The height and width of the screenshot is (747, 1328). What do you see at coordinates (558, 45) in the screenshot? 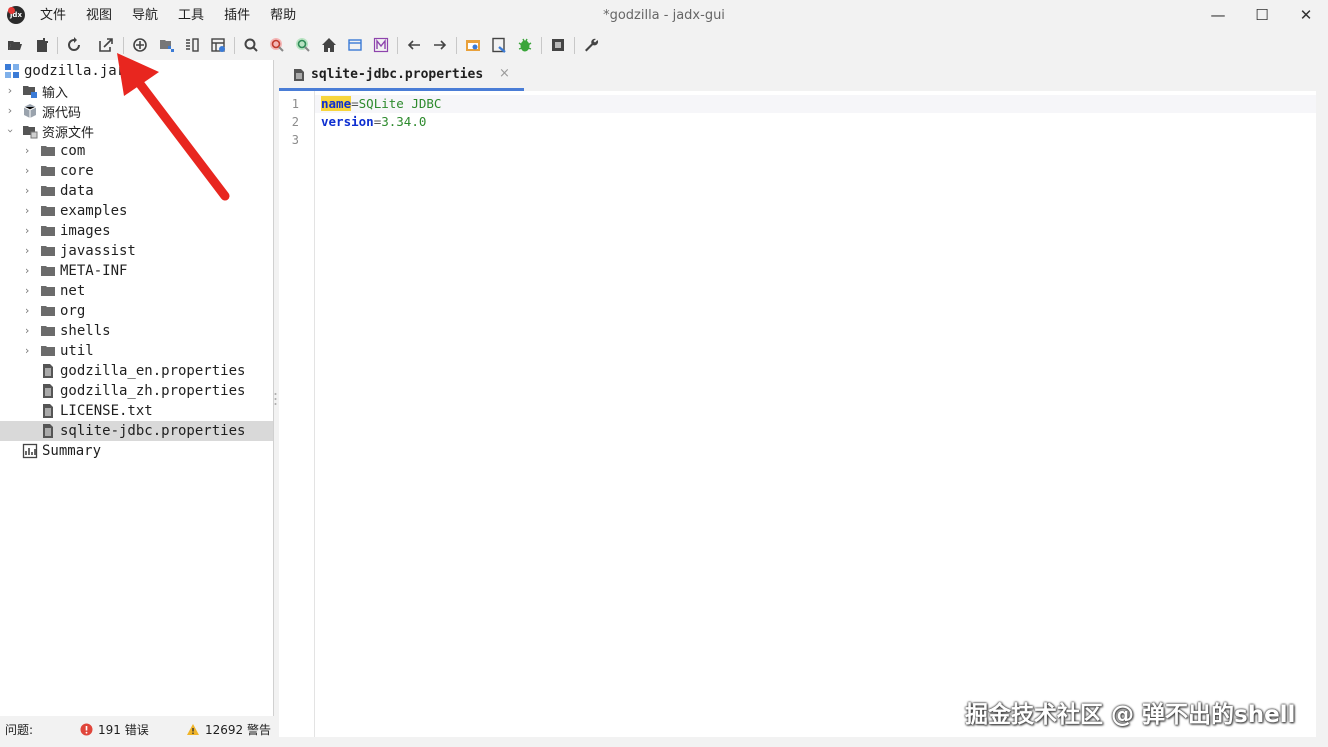
I see `log-viewer-icon` at bounding box center [558, 45].